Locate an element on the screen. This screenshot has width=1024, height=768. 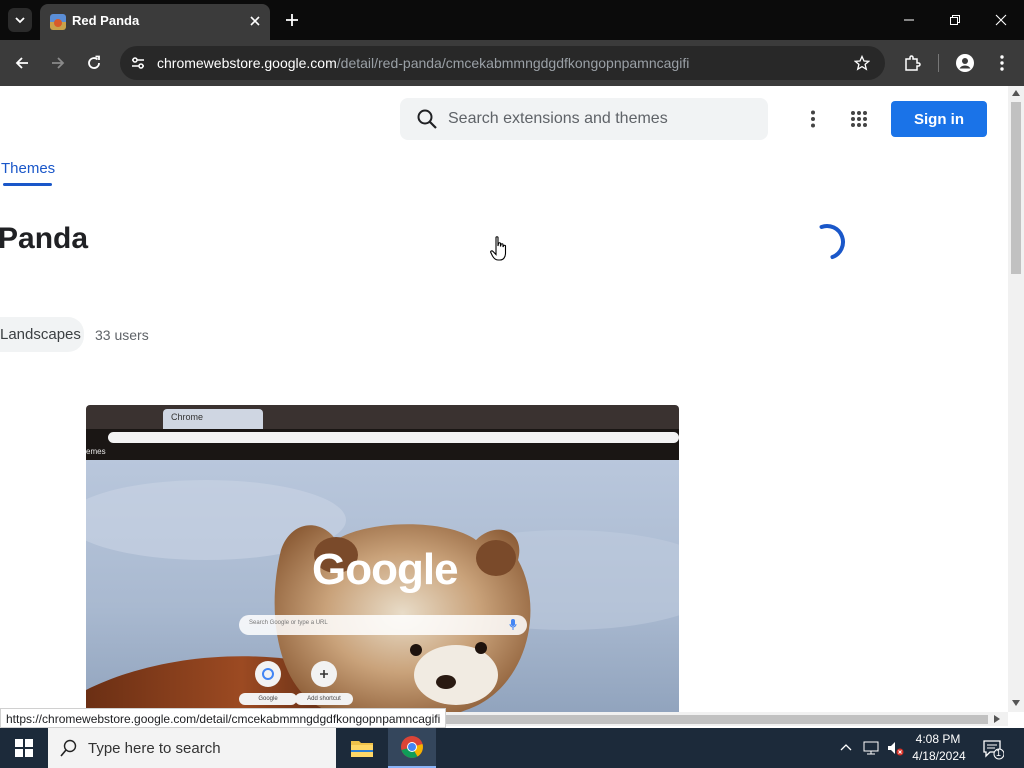
google-g-icon is located at coordinates (268, 674).